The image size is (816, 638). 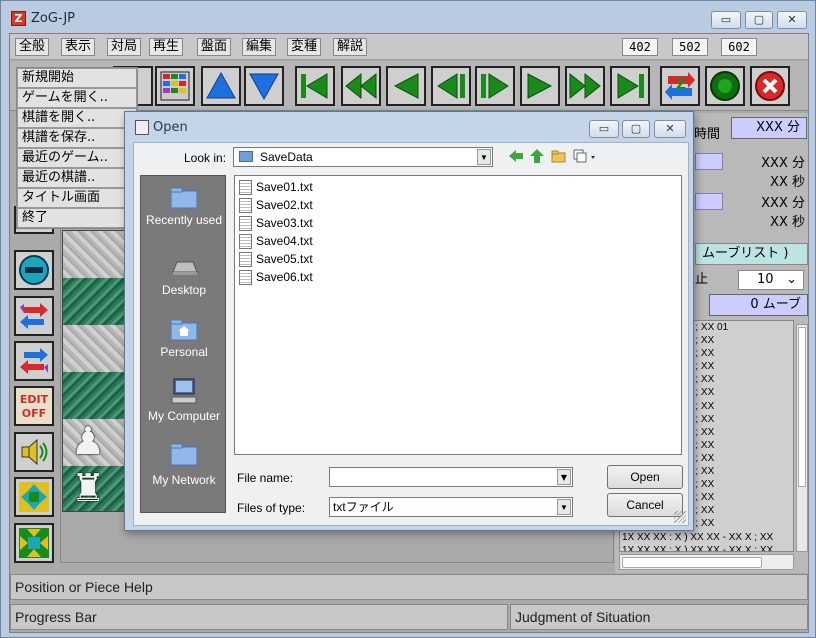 I want to click on look-in-select: SaveData ▼, so click(x=363, y=157).